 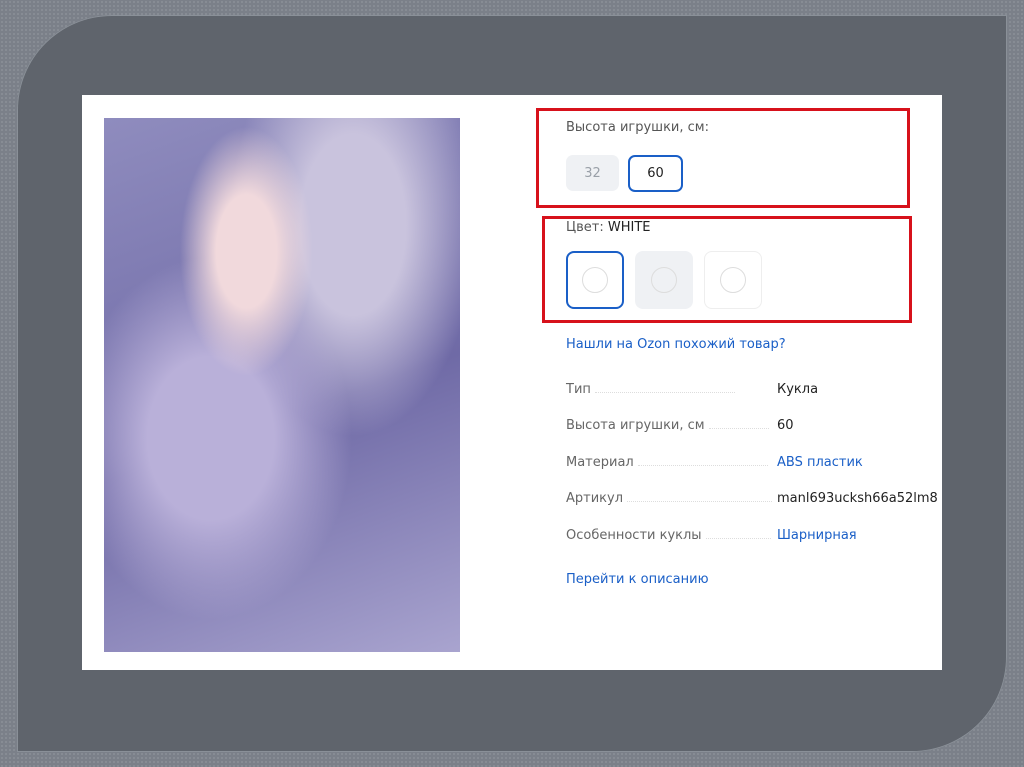 I want to click on spec-value-link: Шарнирная, so click(x=817, y=535).